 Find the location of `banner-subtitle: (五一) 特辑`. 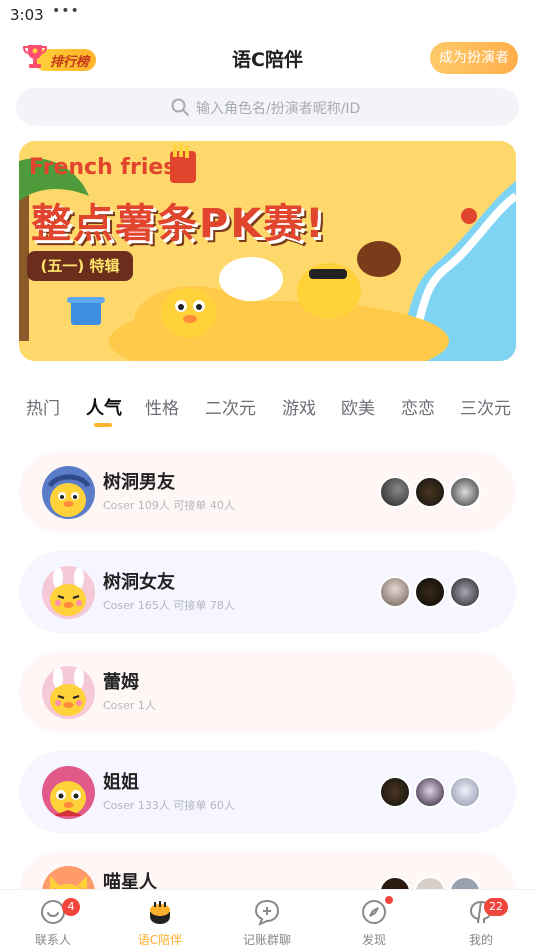

banner-subtitle: (五一) 特辑 is located at coordinates (80, 266).